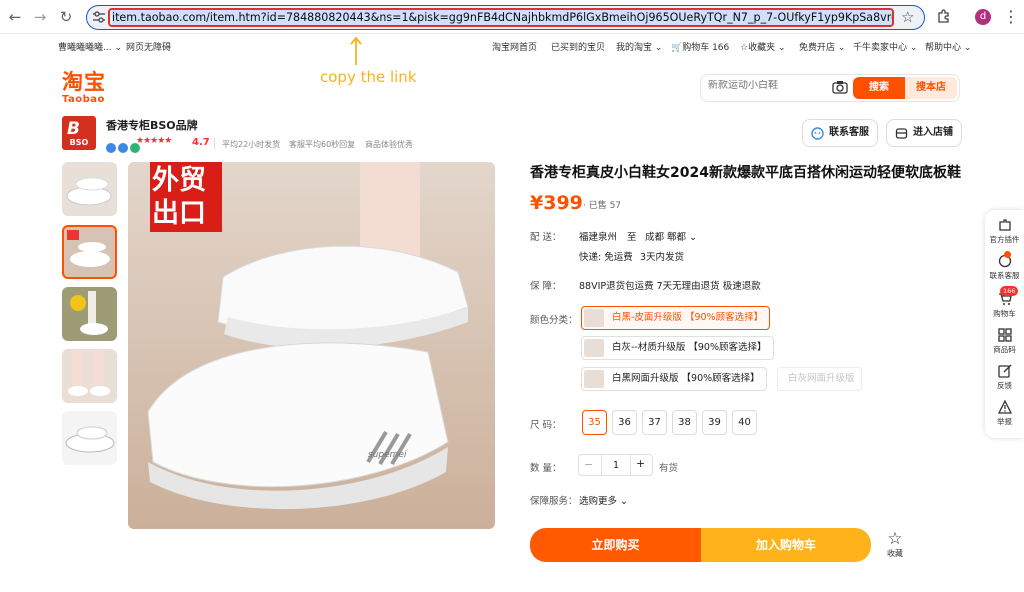 The height and width of the screenshot is (592, 1024). What do you see at coordinates (602, 206) in the screenshot?
I see `sold-count: · 已售 57` at bounding box center [602, 206].